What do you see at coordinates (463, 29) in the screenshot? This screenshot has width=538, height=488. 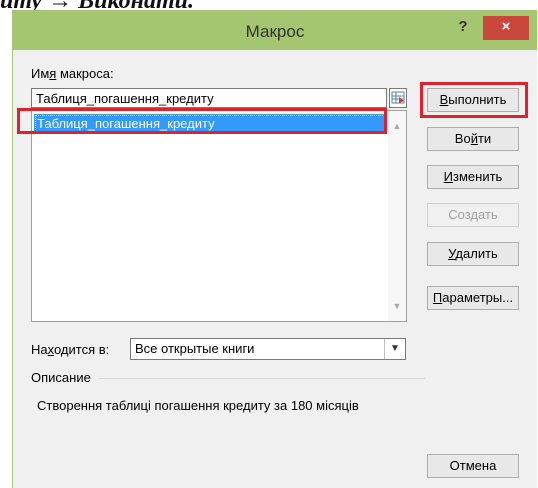 I see `help-button: ?` at bounding box center [463, 29].